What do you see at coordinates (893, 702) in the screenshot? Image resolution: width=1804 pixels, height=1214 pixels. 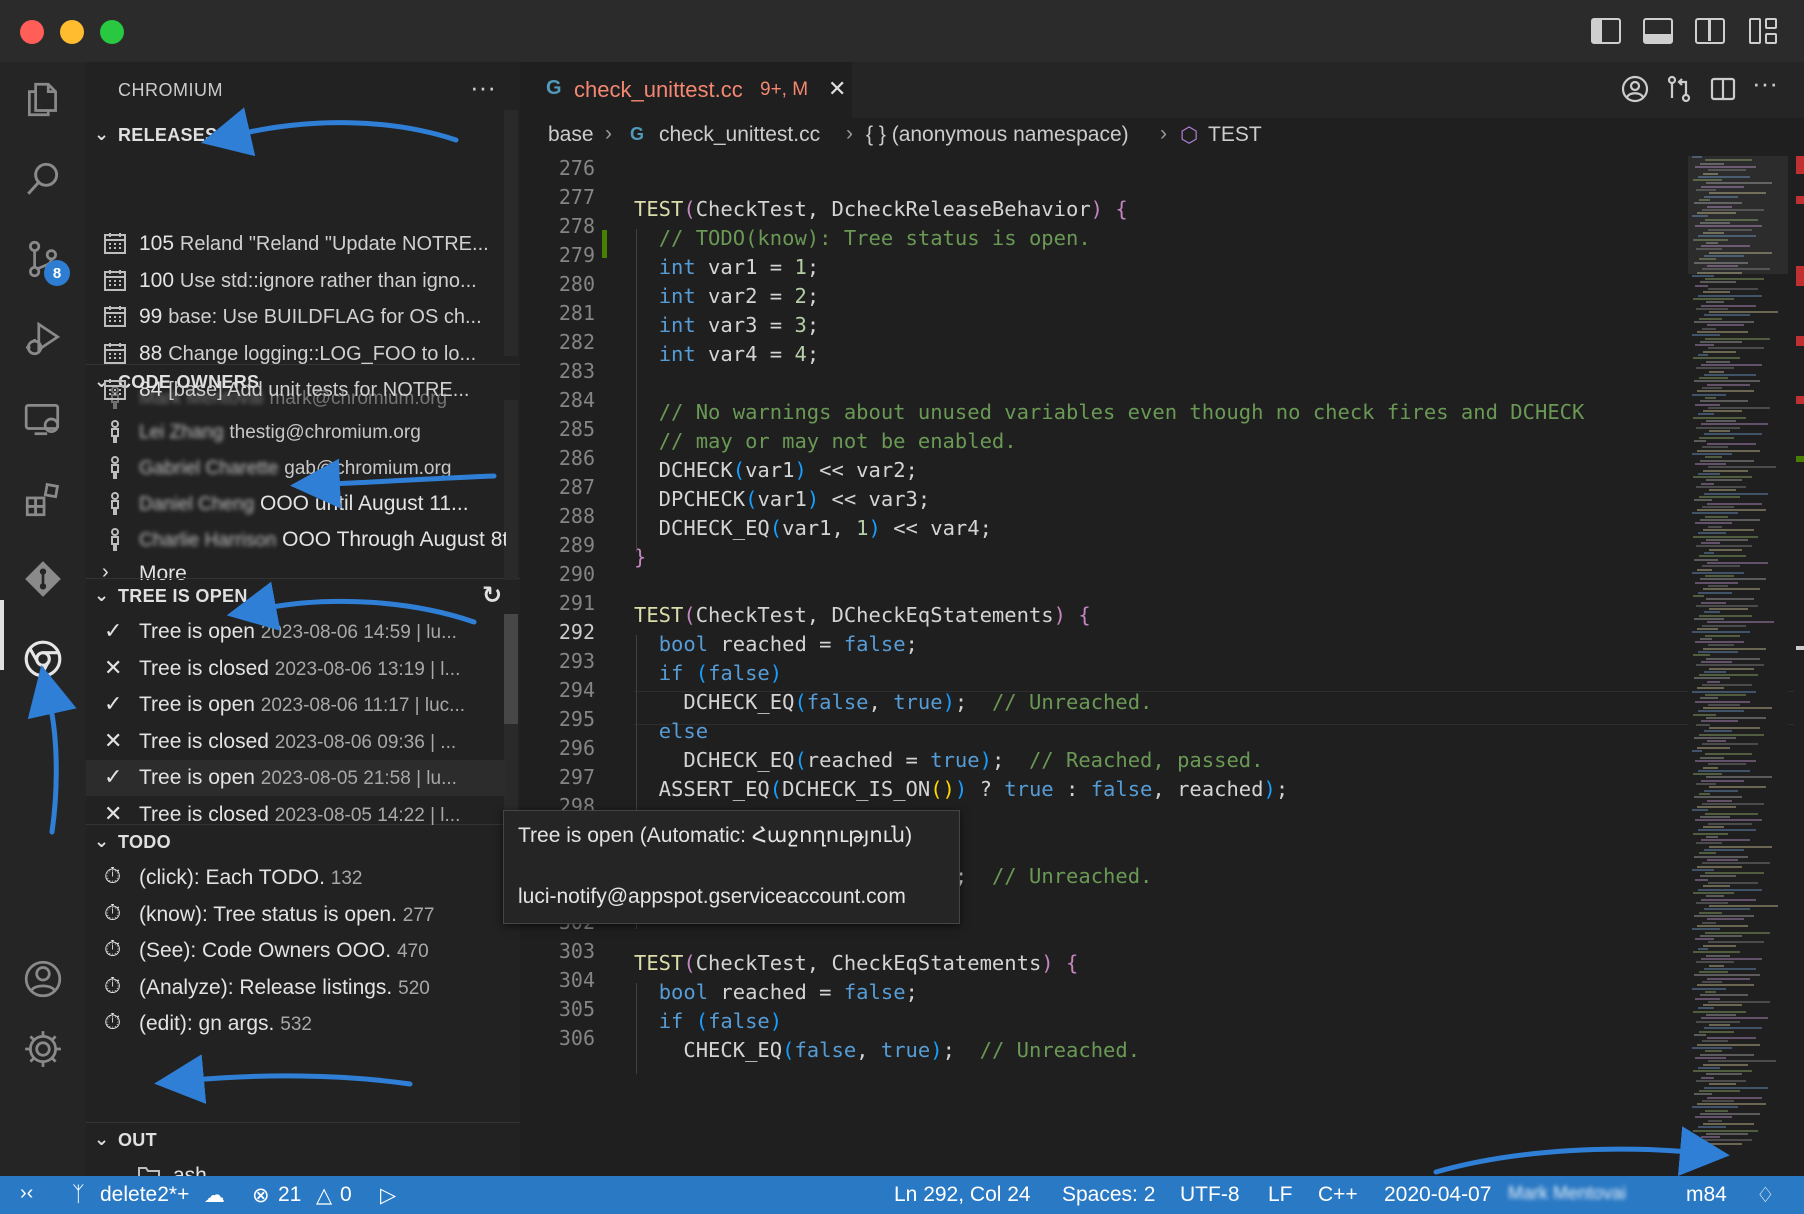 I see `code-line: DCHECK_EQ(false, true); // Unreached.` at bounding box center [893, 702].